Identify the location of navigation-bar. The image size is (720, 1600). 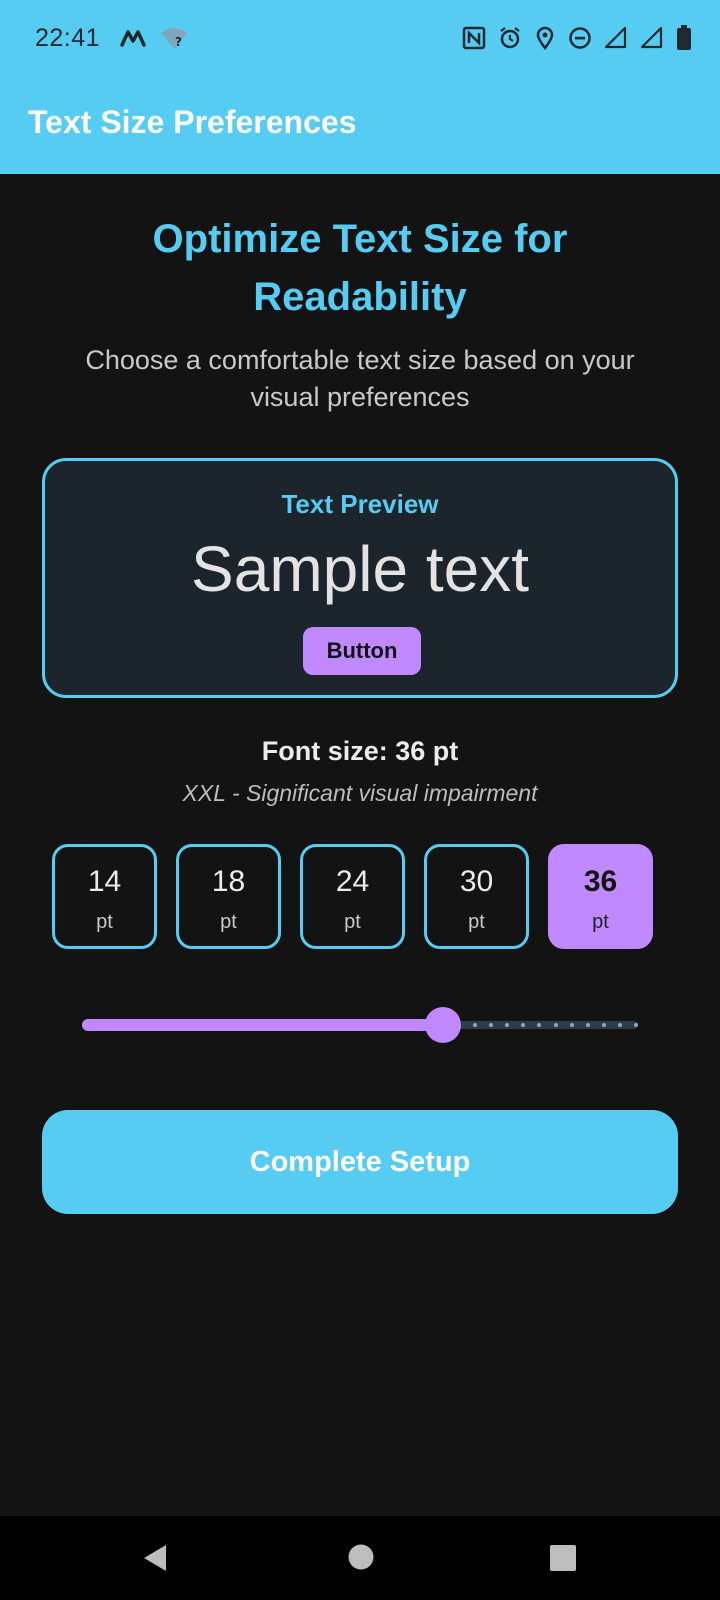
(360, 1558).